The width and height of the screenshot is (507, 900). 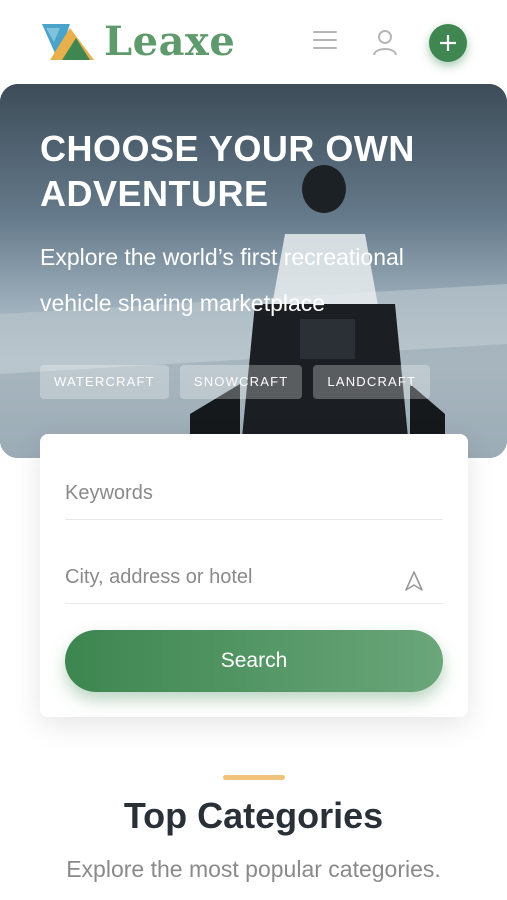 I want to click on hero-title: CHOOSE YOUR OWN ADVENTURE, so click(x=227, y=171).